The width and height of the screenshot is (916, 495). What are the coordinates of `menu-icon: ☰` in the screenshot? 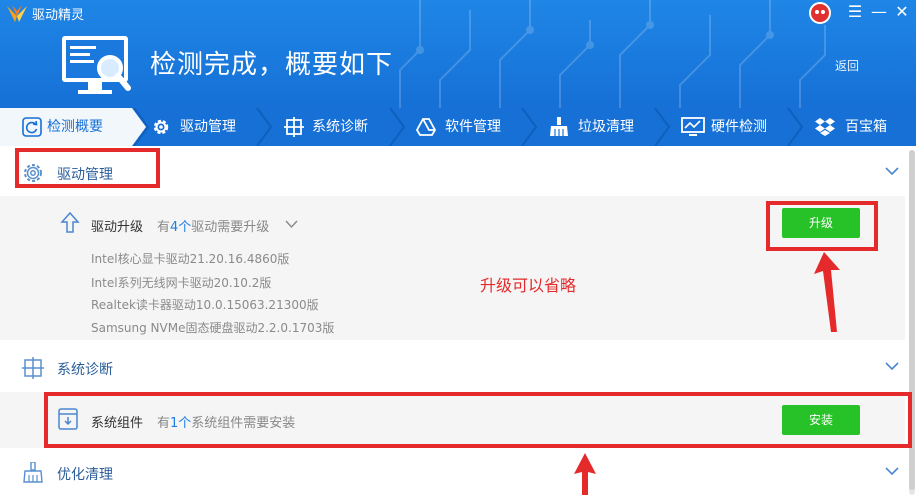 It's located at (855, 12).